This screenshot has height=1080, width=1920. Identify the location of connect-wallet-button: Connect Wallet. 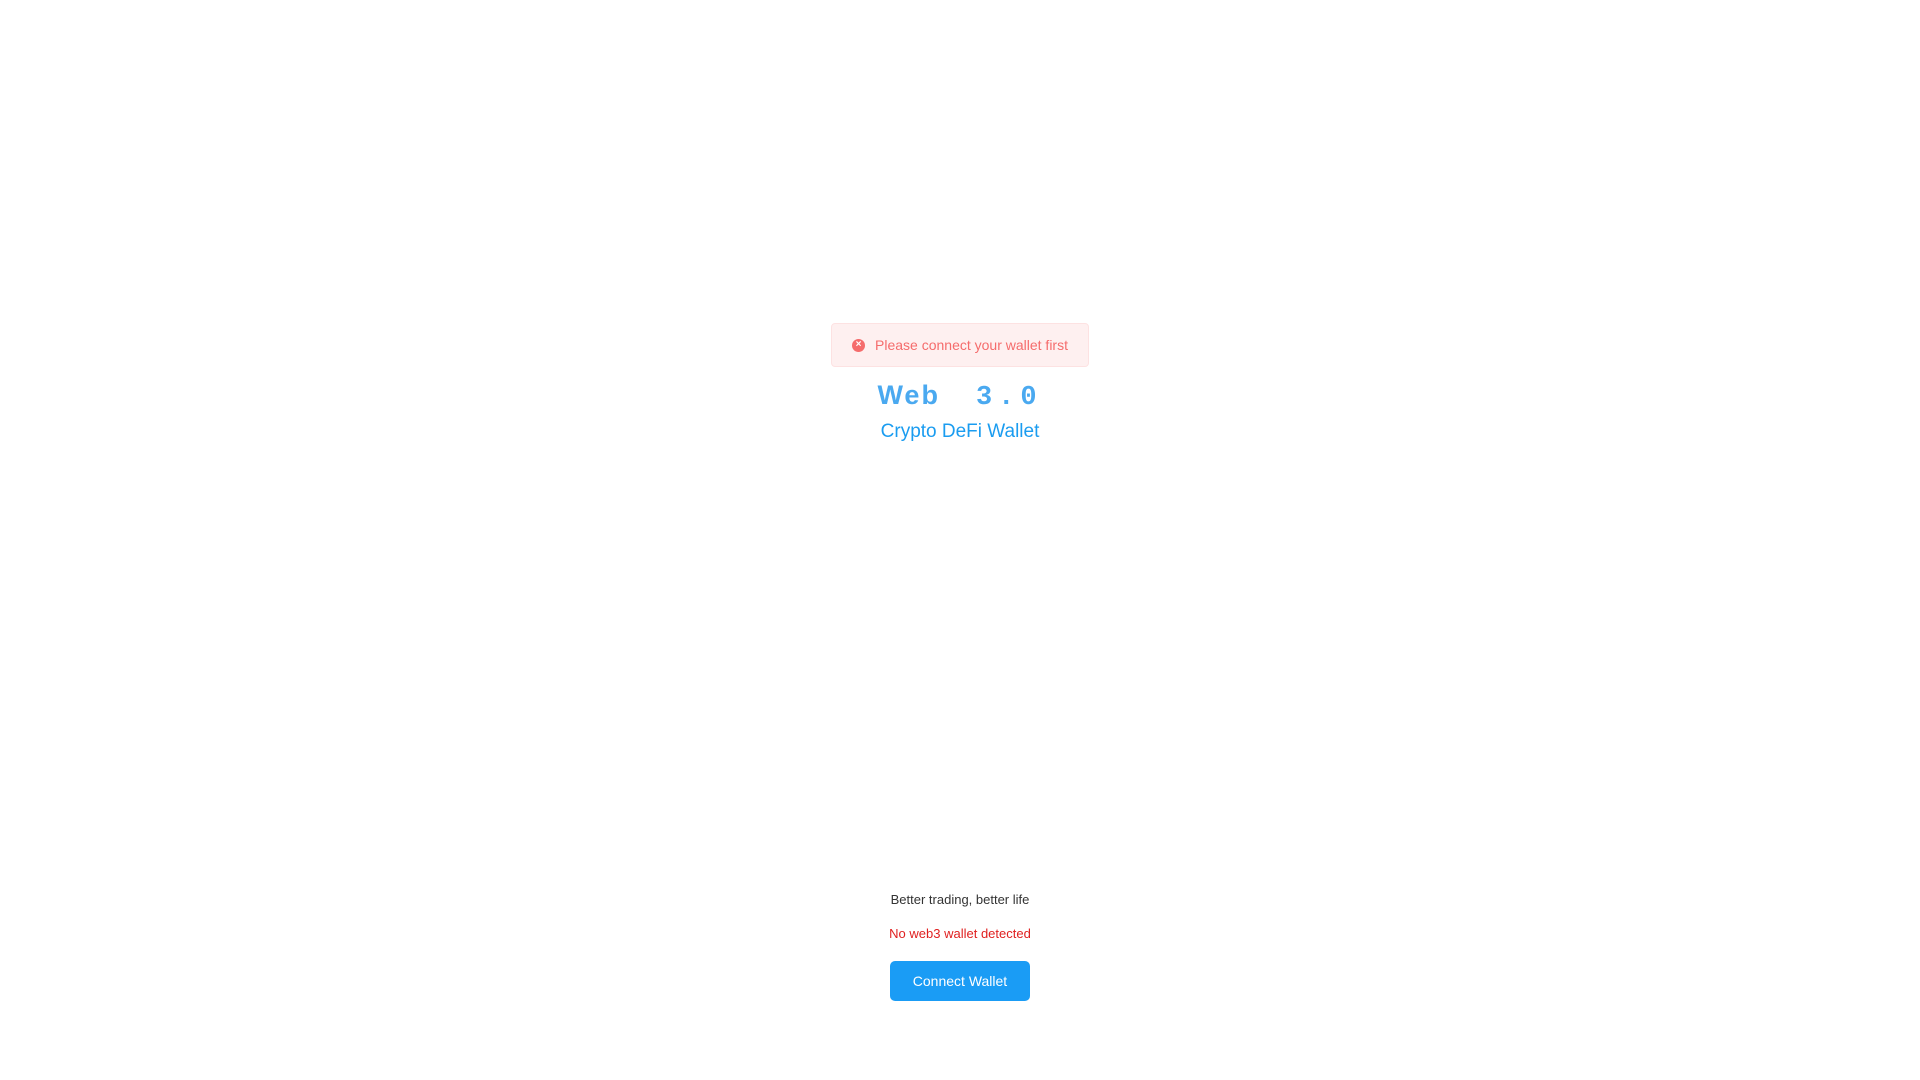
(960, 981).